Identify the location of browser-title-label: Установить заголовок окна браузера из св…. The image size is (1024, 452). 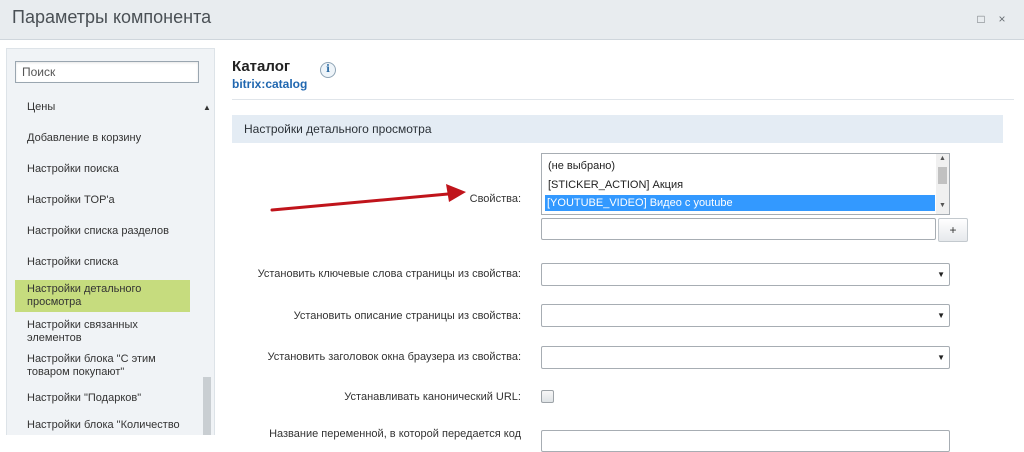
(394, 357).